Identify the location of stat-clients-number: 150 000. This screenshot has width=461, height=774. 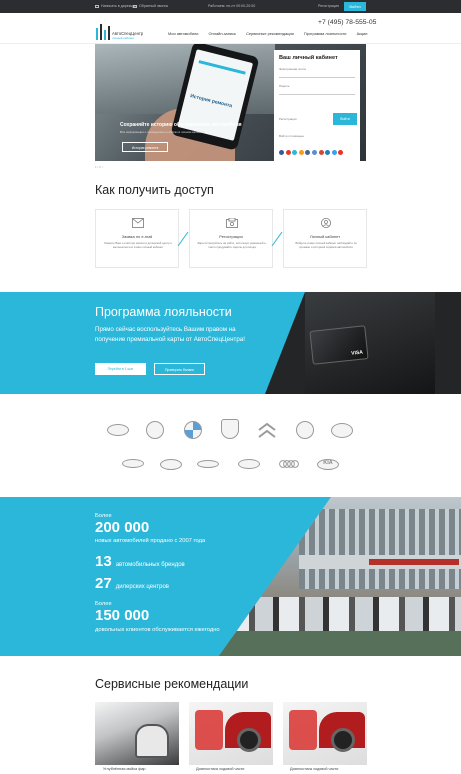
(122, 615).